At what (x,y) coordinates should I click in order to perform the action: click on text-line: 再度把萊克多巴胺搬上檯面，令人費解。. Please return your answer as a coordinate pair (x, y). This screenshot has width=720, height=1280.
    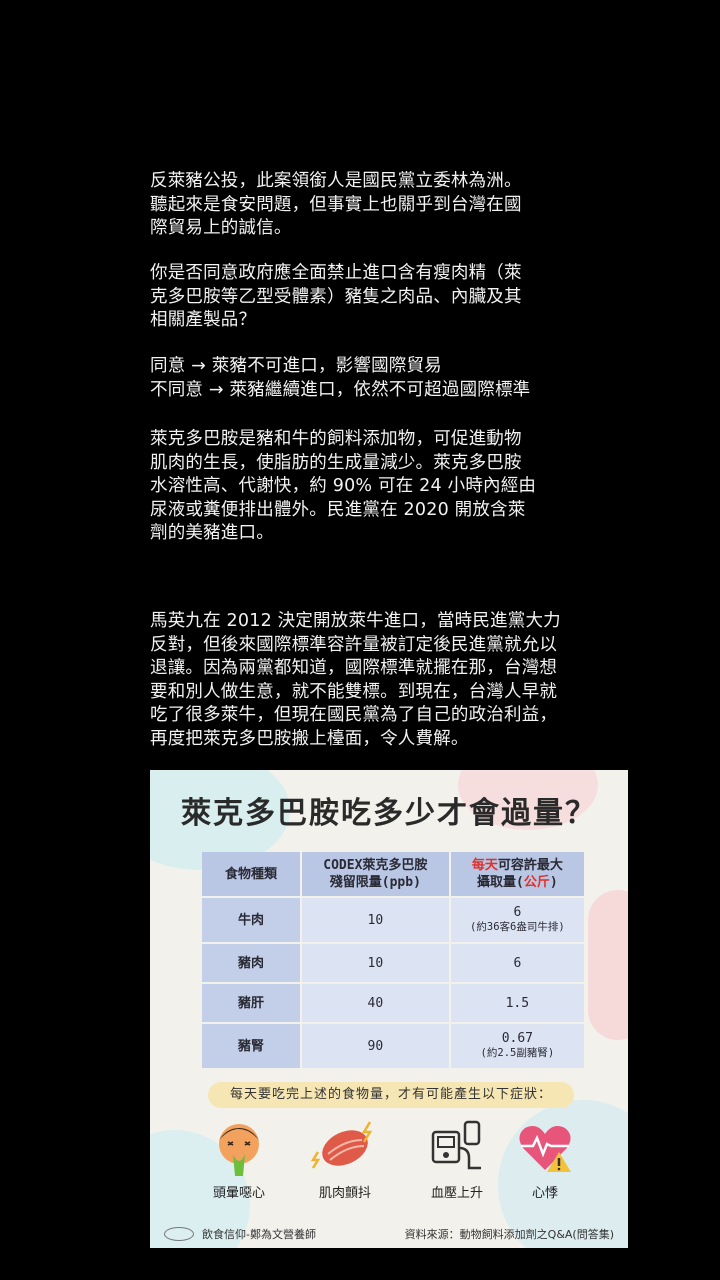
    Looking at the image, I should click on (309, 738).